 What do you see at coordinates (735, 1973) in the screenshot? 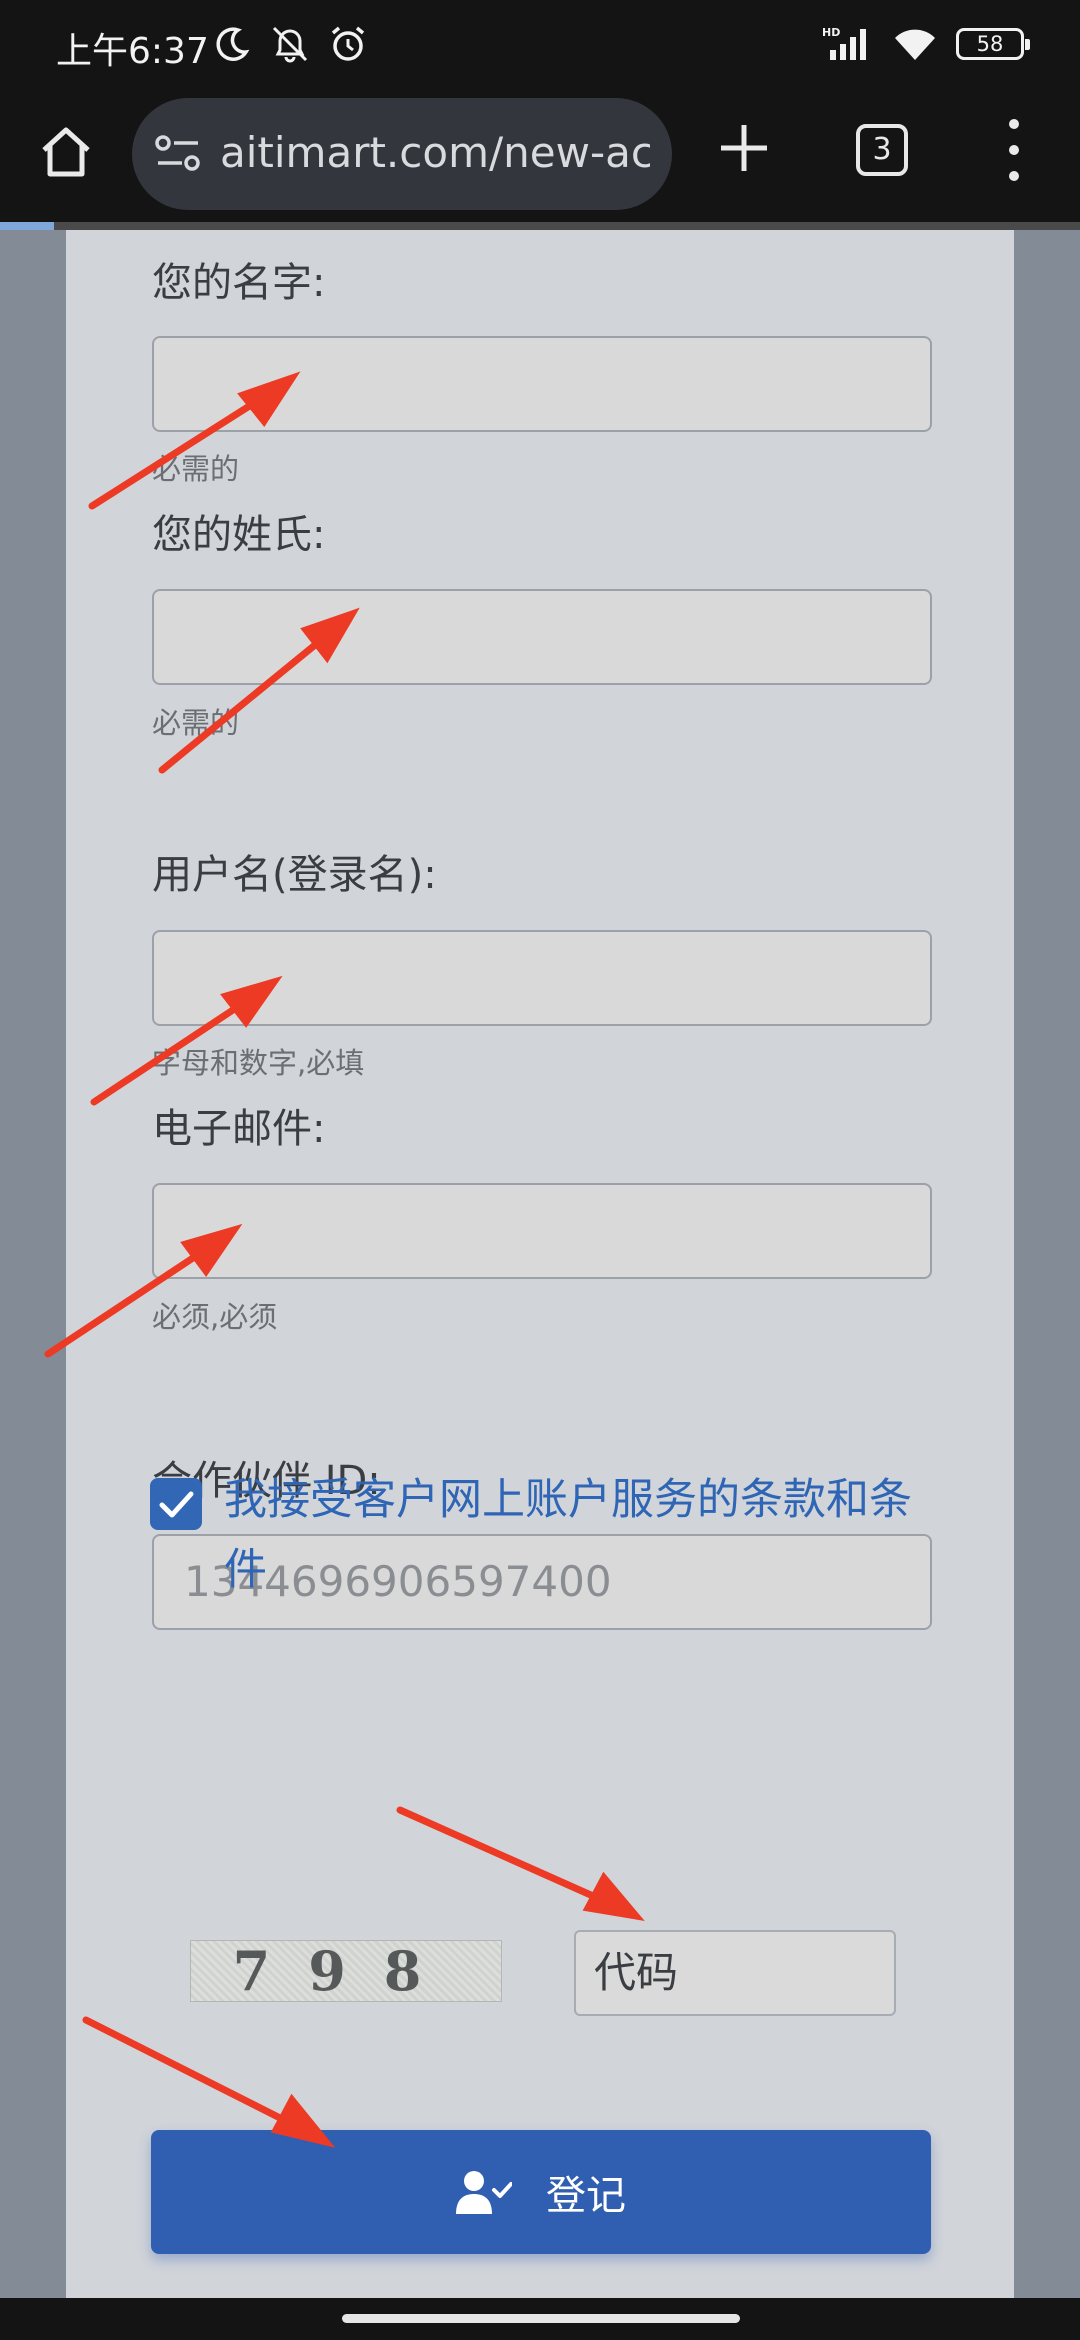
I see `captcha-code-input: 代码` at bounding box center [735, 1973].